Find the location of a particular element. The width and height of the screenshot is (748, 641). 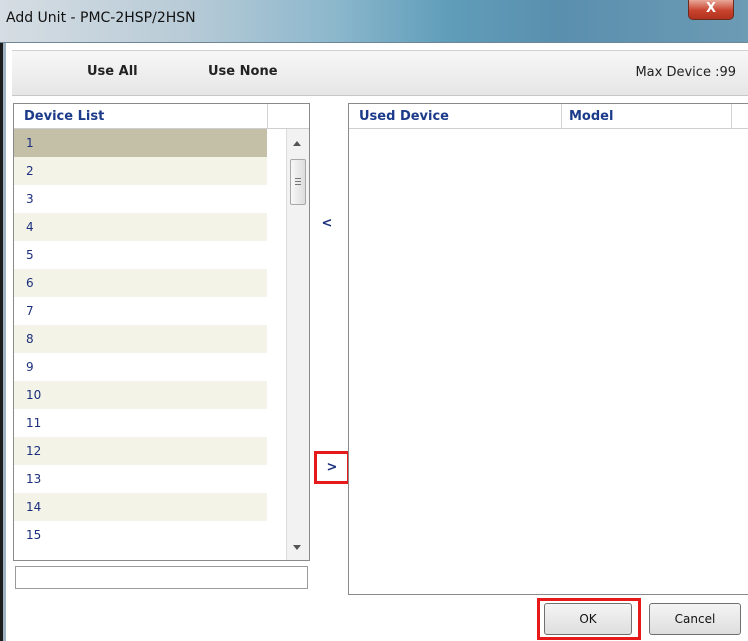

device-list-item: 12 is located at coordinates (140, 451).